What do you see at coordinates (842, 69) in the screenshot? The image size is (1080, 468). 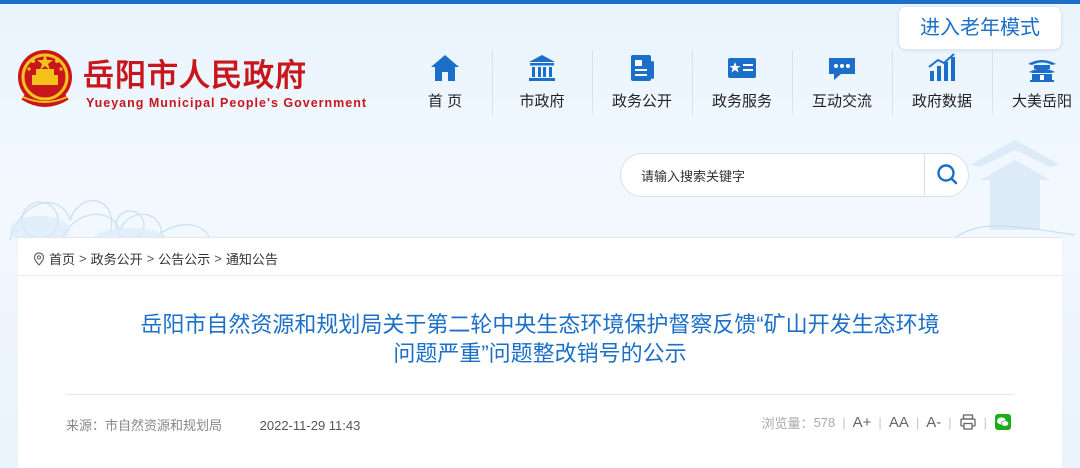 I see `chat-icon` at bounding box center [842, 69].